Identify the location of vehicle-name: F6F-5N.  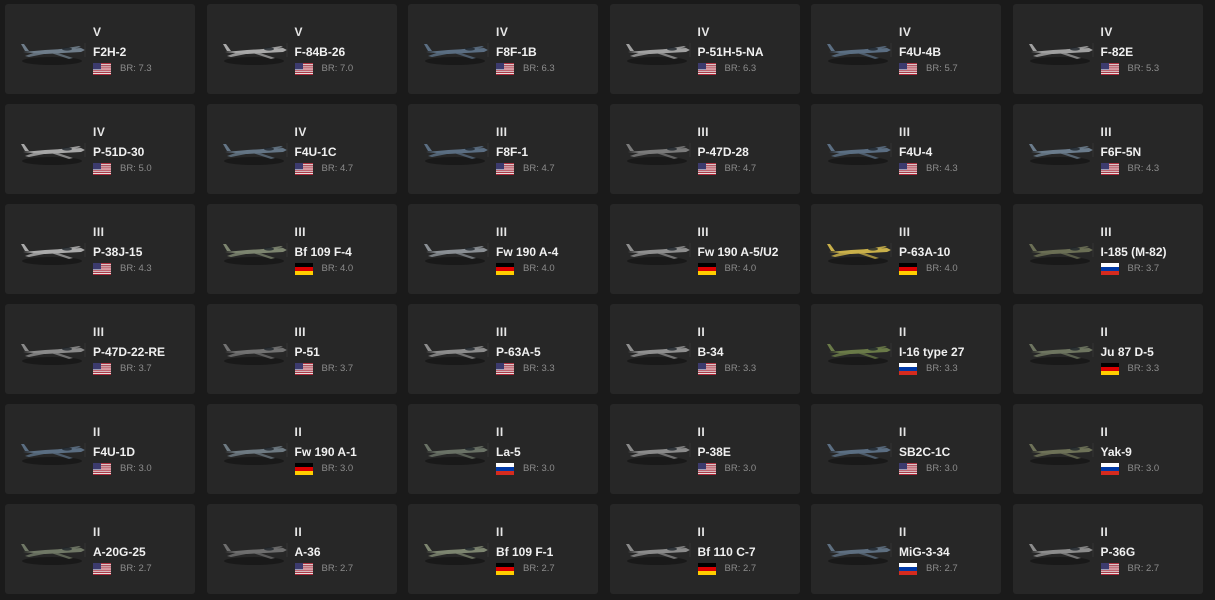
(1121, 152).